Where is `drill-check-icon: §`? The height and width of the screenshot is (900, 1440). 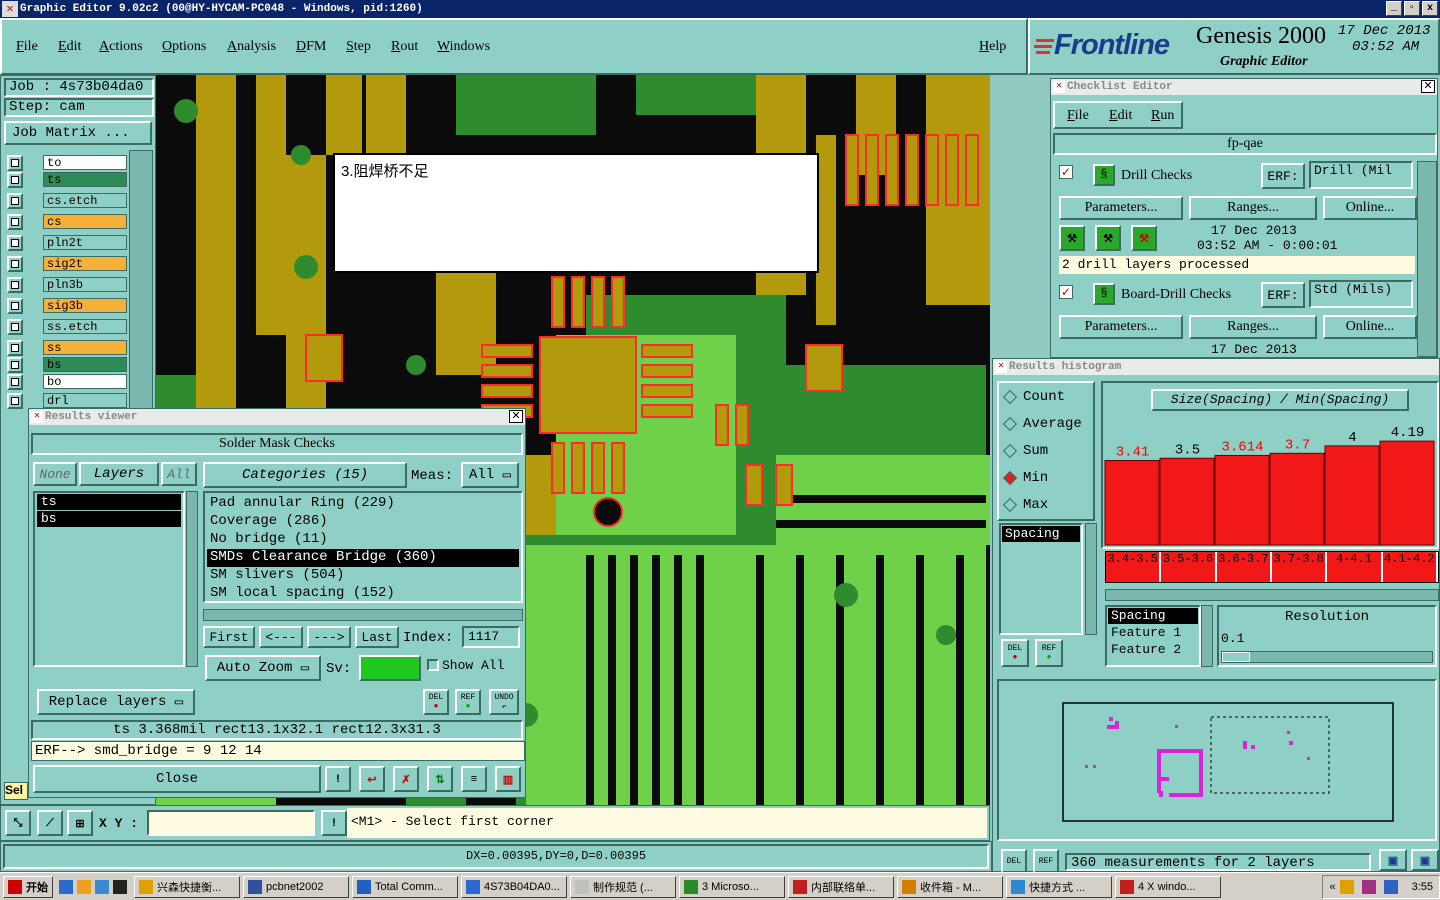 drill-check-icon: § is located at coordinates (1104, 175).